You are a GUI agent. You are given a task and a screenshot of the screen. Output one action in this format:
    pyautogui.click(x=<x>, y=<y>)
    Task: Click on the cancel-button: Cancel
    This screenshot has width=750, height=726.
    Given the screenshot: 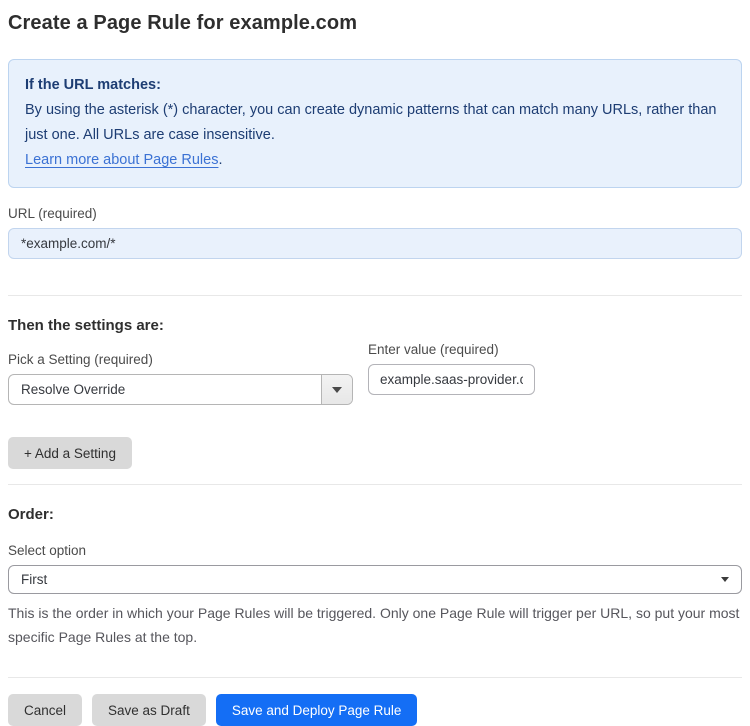 What is the action you would take?
    pyautogui.click(x=45, y=710)
    